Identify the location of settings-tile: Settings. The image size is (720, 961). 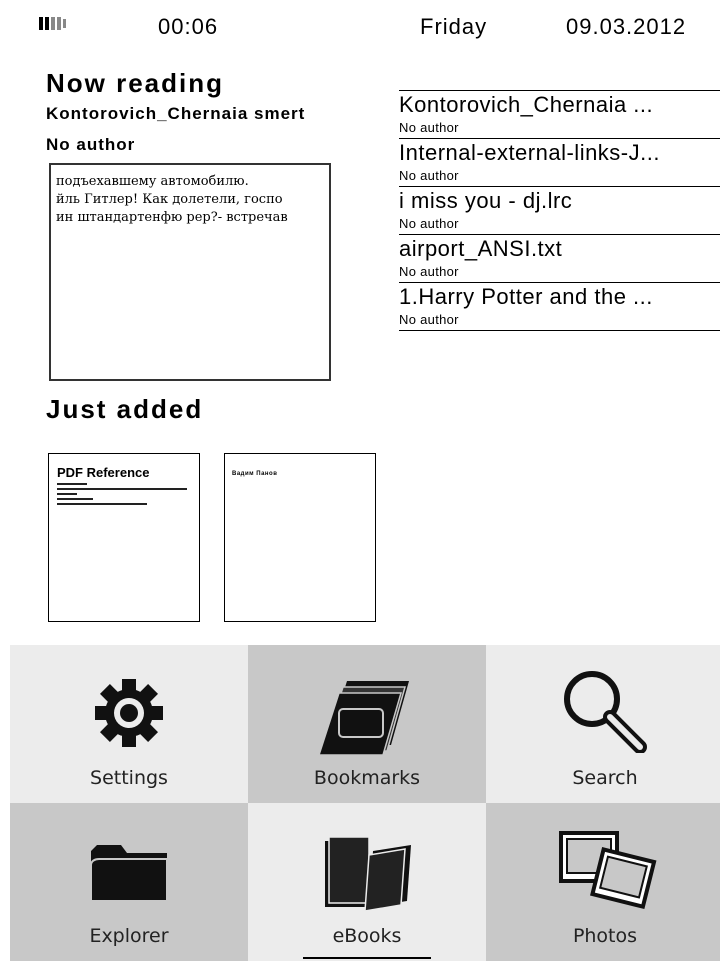
(129, 724).